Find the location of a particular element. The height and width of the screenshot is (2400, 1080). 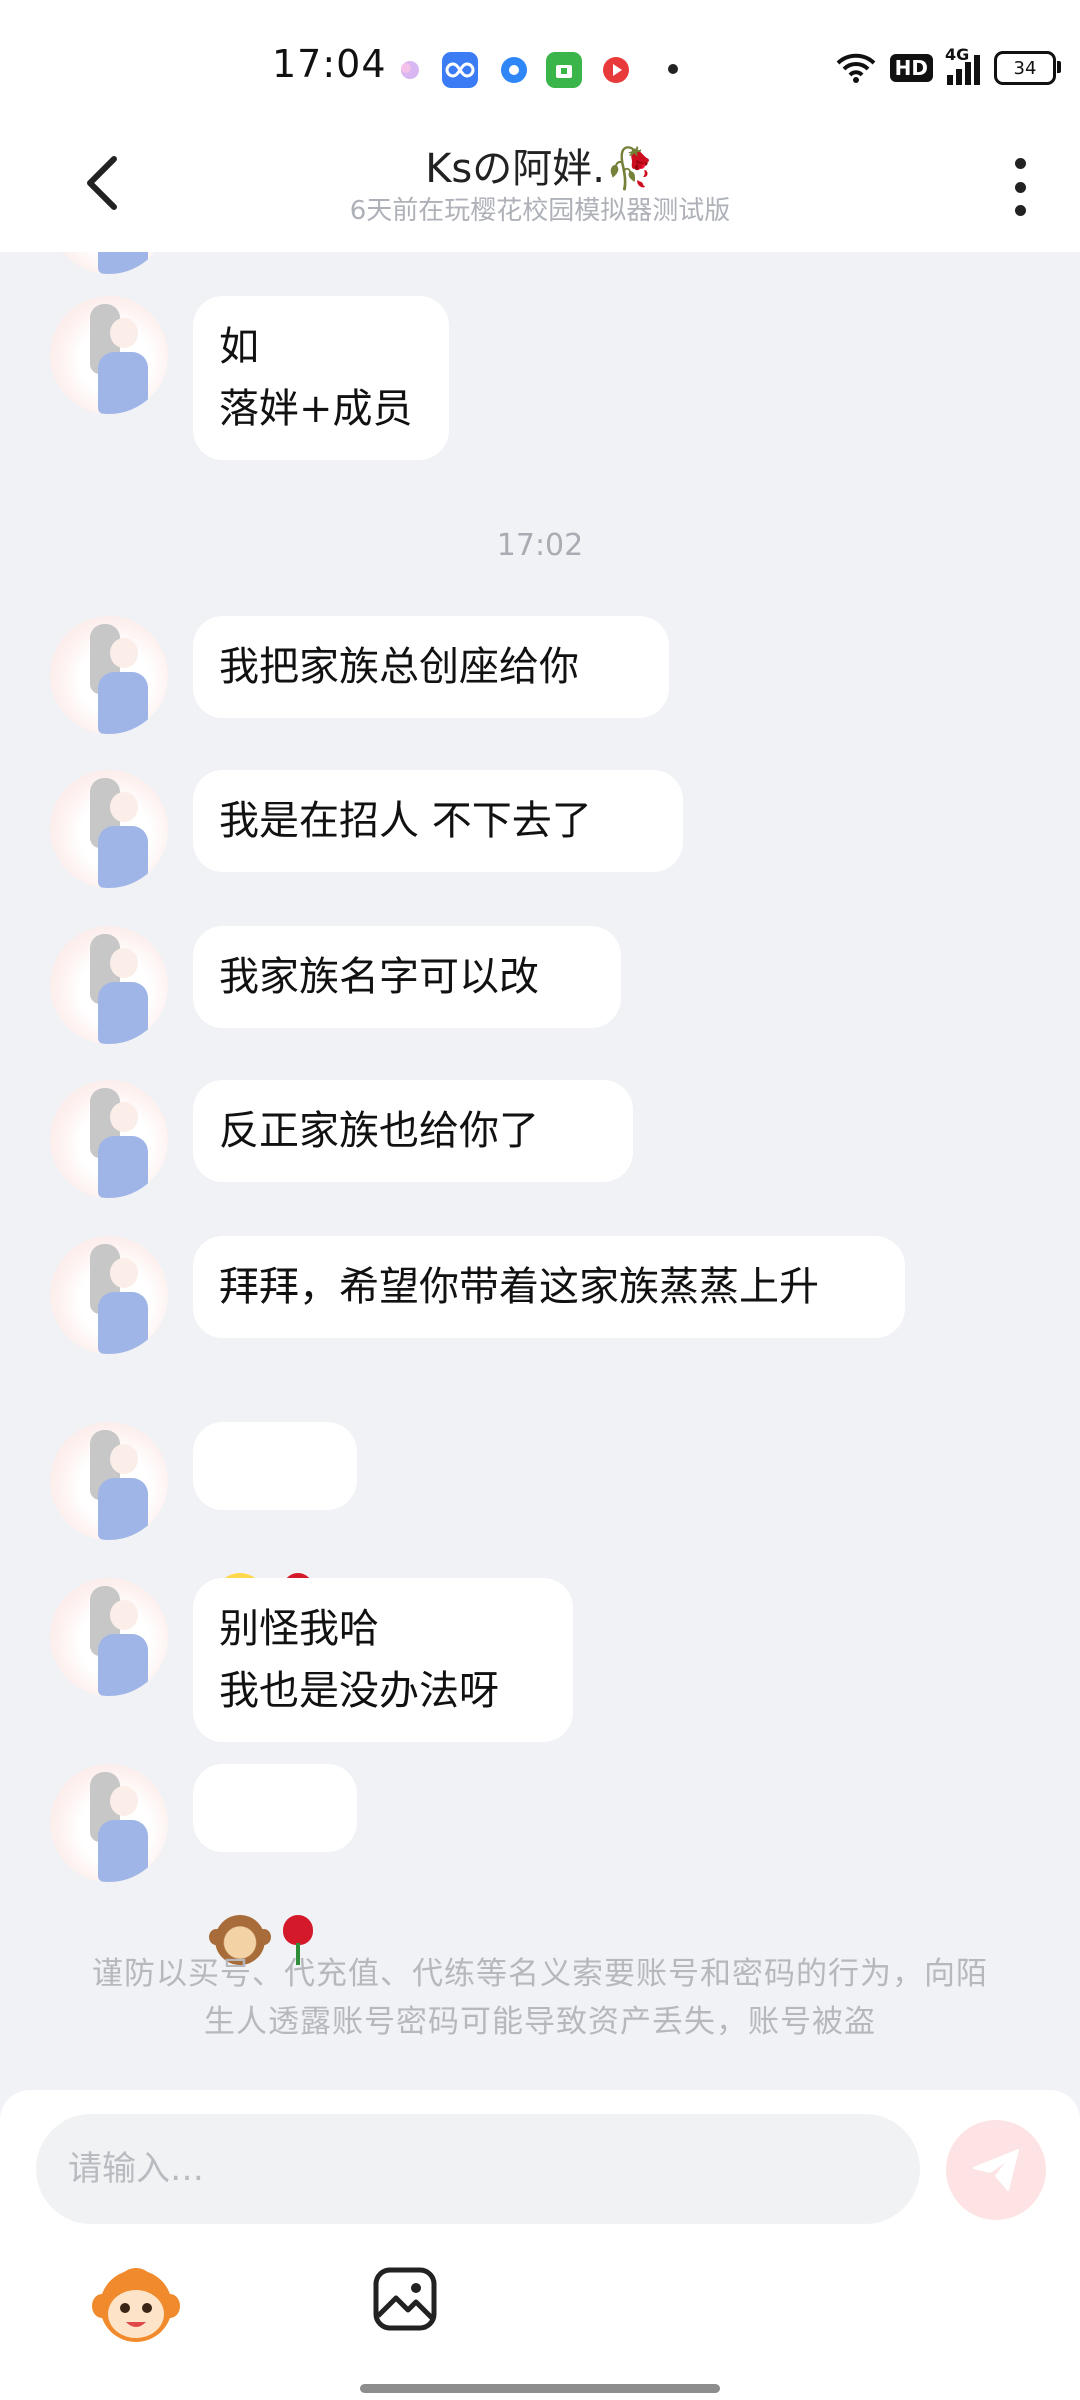

message-input is located at coordinates (478, 2169).